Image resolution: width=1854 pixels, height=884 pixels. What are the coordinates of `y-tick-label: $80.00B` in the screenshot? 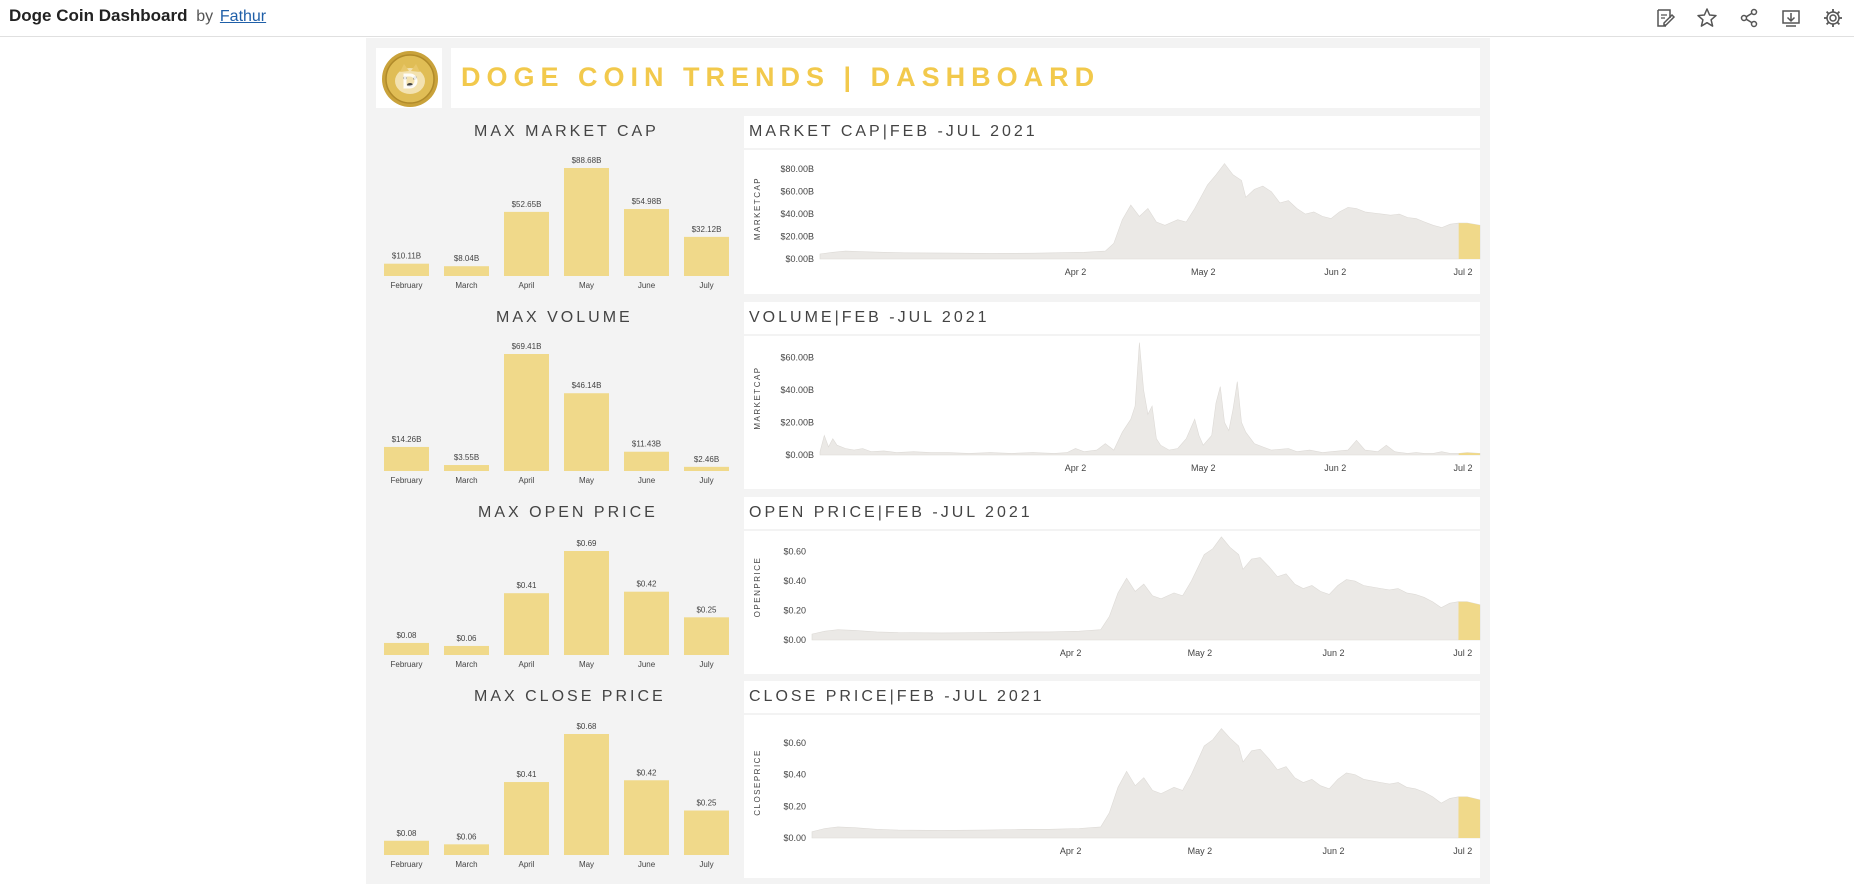 It's located at (797, 169).